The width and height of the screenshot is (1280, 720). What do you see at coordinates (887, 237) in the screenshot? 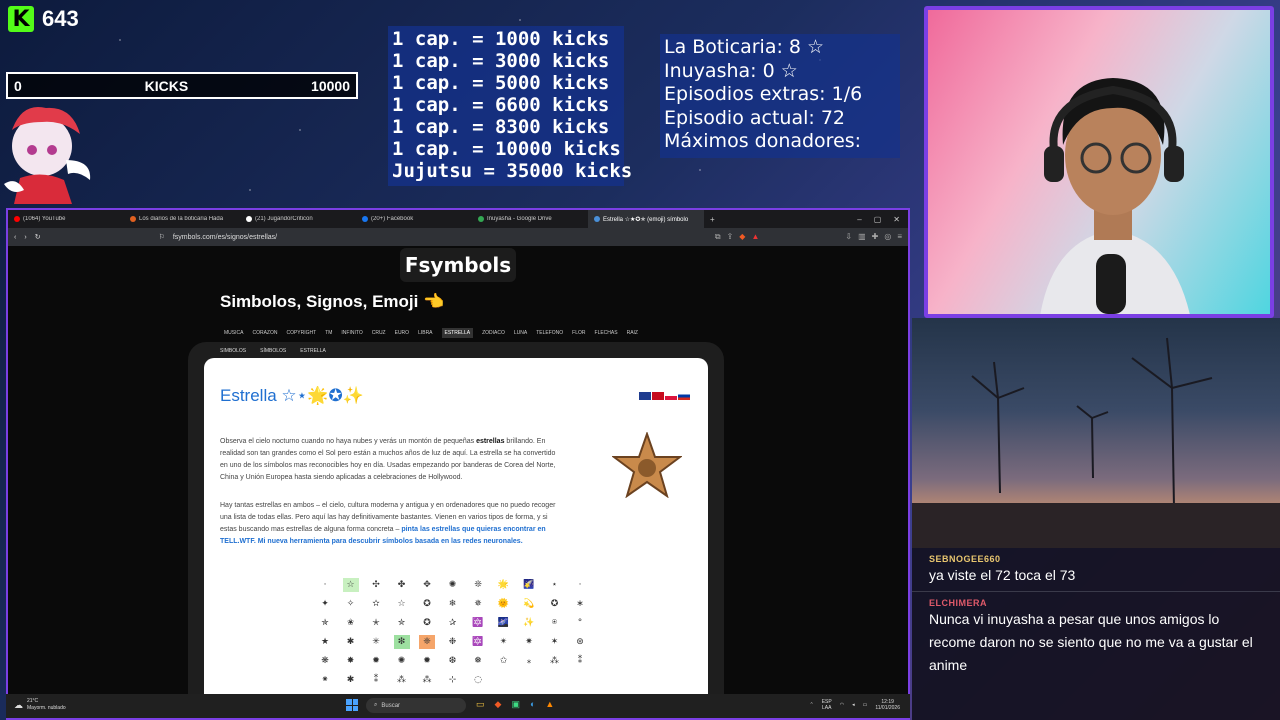
I see `wallet-icon: ◎` at bounding box center [887, 237].